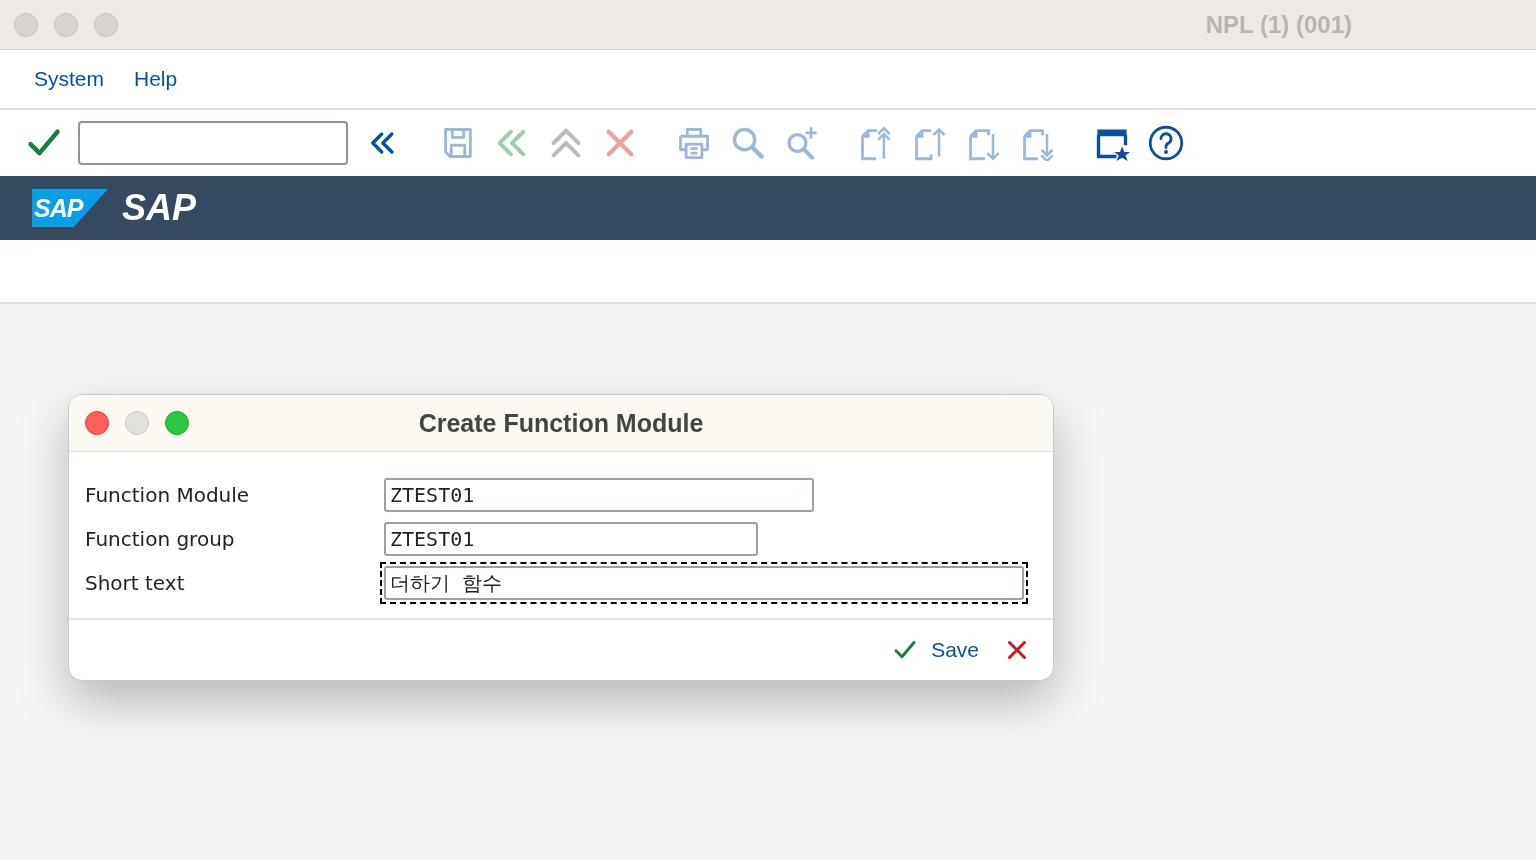 The image size is (1536, 860). What do you see at coordinates (936, 650) in the screenshot?
I see `save-button: Save` at bounding box center [936, 650].